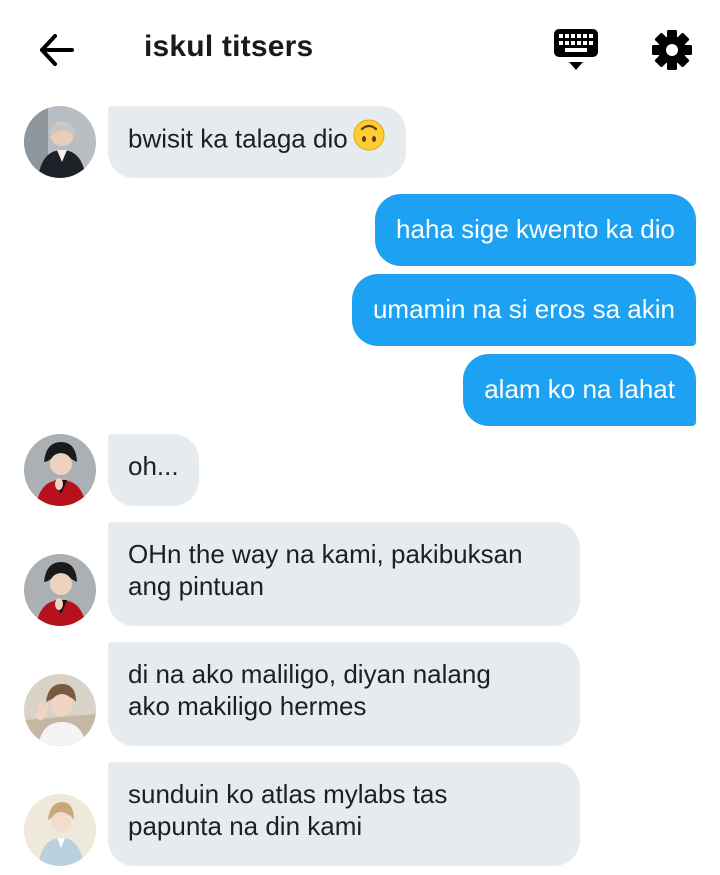  I want to click on back-button, so click(56, 50).